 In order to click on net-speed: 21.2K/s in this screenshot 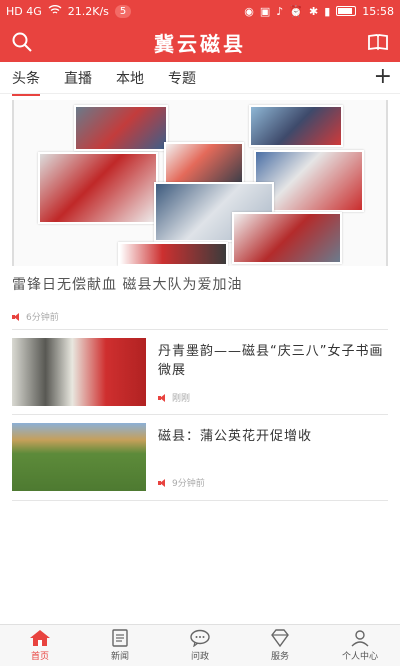, I will do `click(88, 11)`.